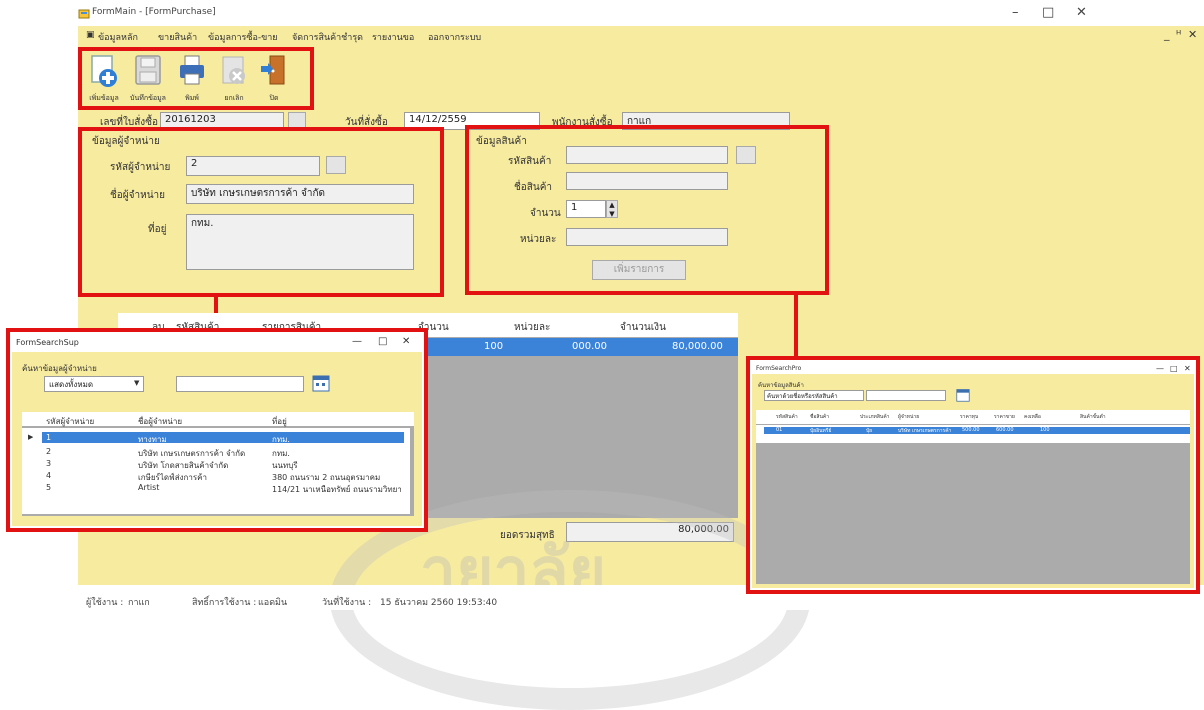  I want to click on window-title: FormMain - [FormPurchase], so click(154, 12).